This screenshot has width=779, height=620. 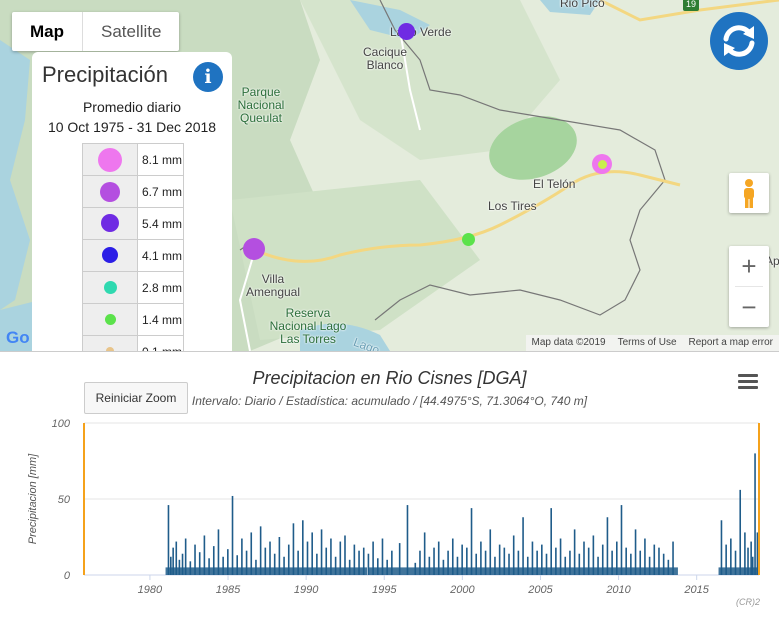 I want to click on google-logo: Go, so click(x=18, y=338).